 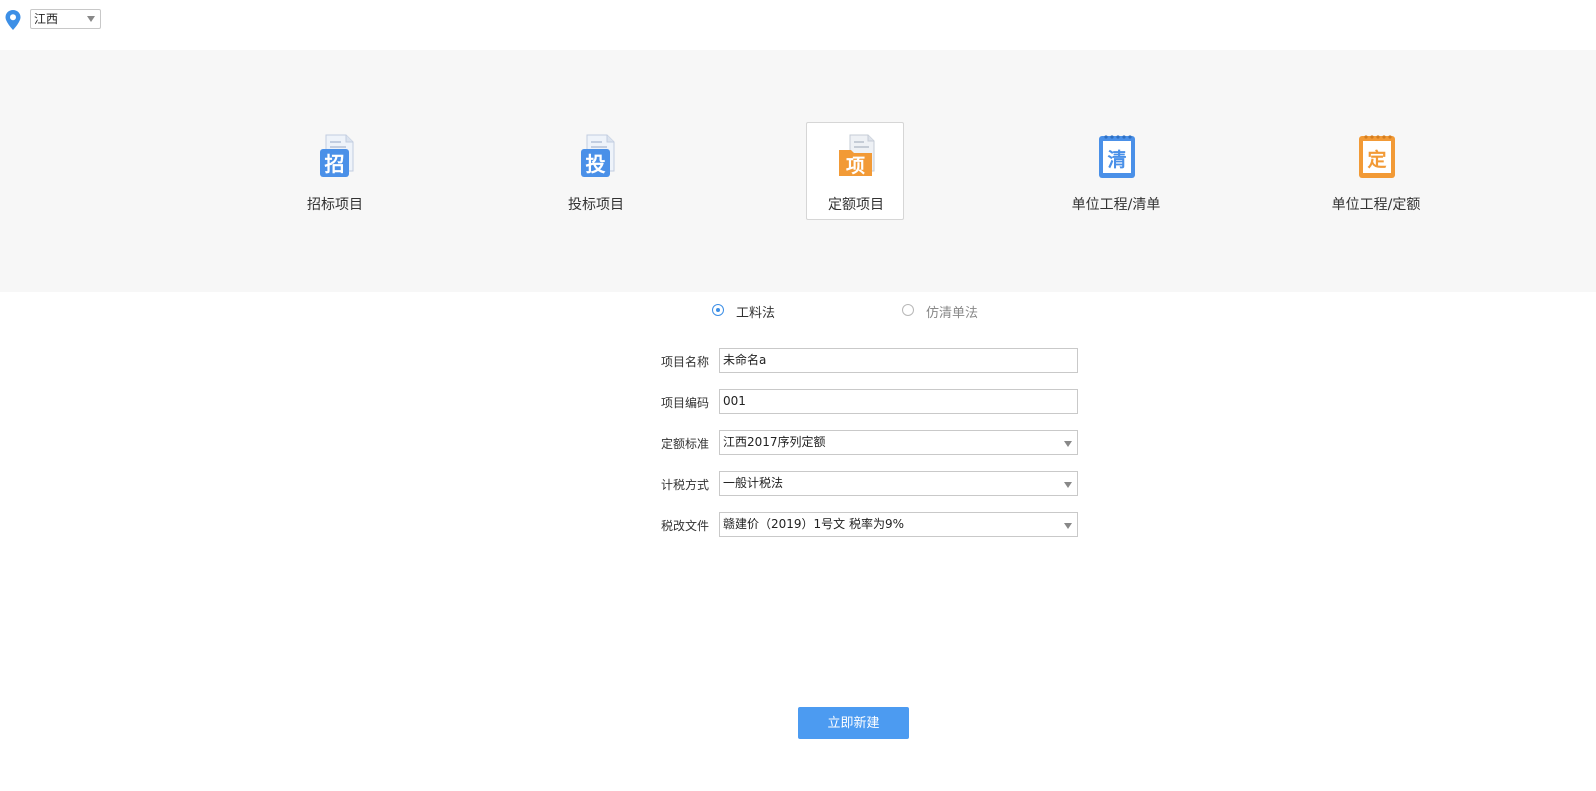 What do you see at coordinates (898, 360) in the screenshot?
I see `project-name-input: 未命名a` at bounding box center [898, 360].